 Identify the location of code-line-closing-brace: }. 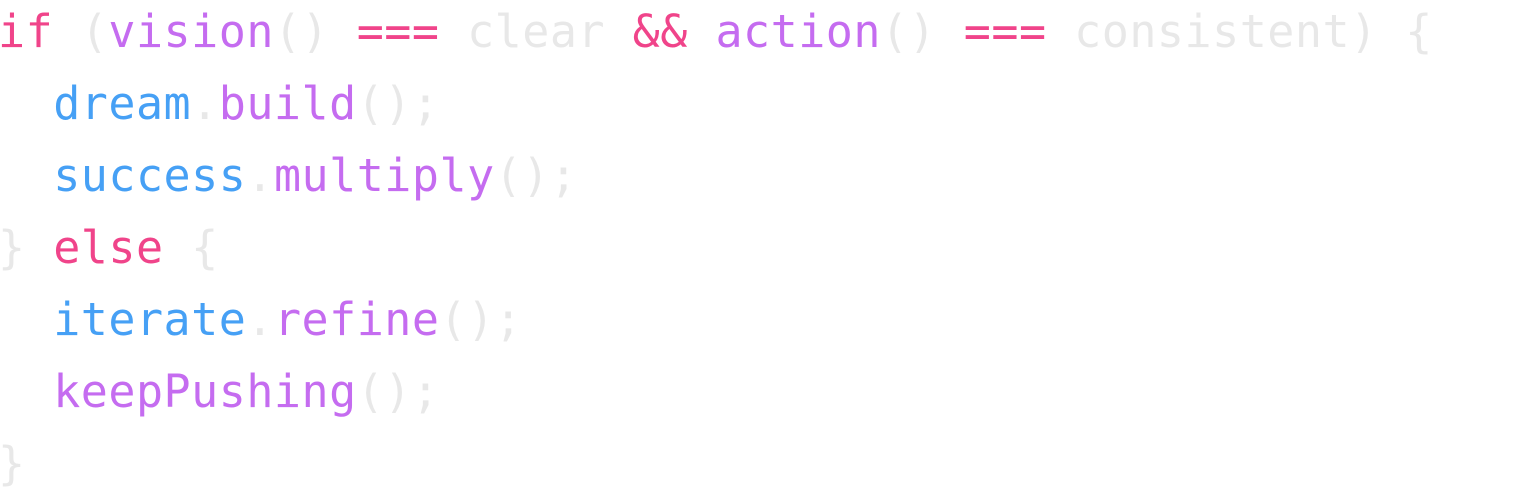
(13, 464).